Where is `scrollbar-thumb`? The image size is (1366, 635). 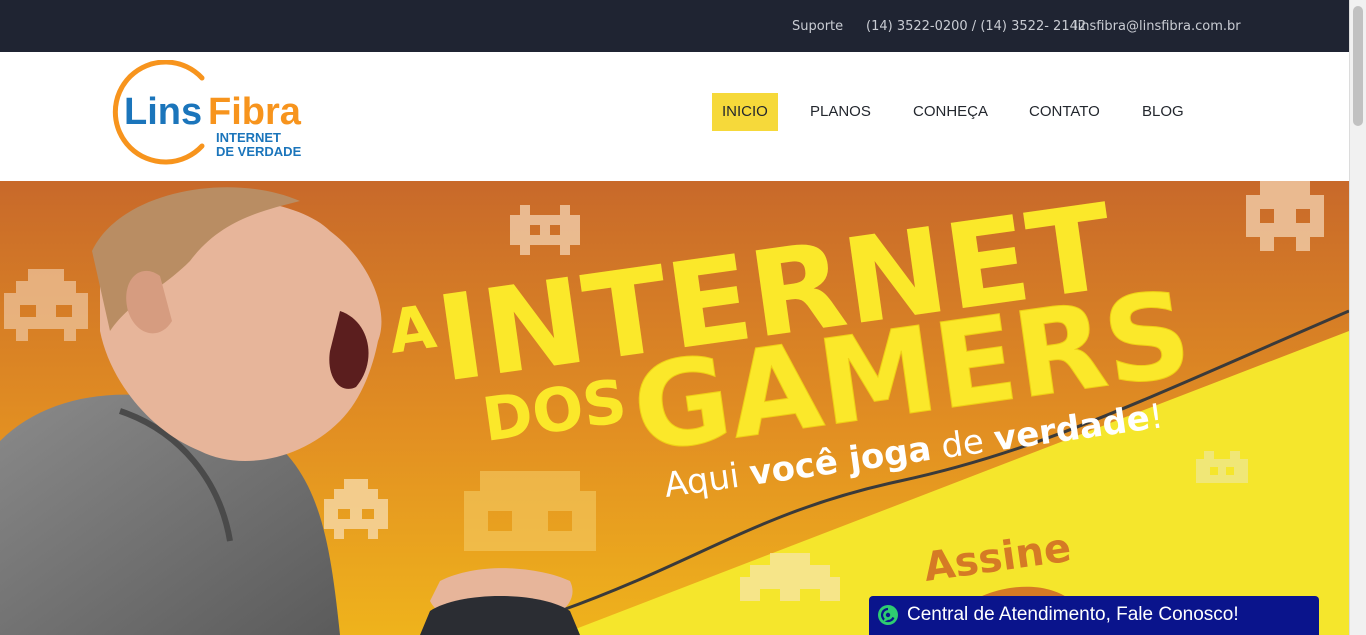 scrollbar-thumb is located at coordinates (1358, 66).